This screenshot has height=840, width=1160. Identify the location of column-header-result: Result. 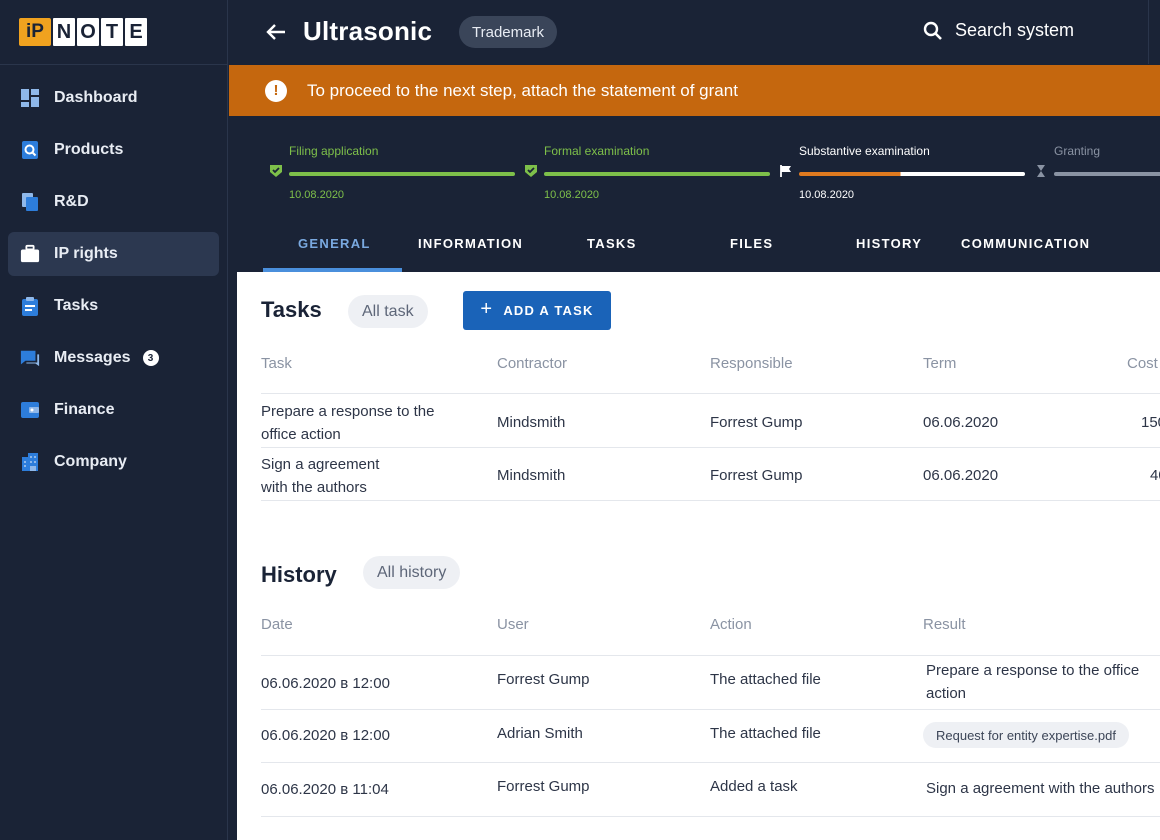
(944, 624).